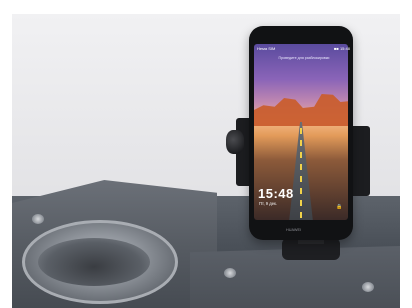 The width and height of the screenshot is (412, 308). What do you see at coordinates (266, 48) in the screenshot?
I see `status-carrier: Нема SIM` at bounding box center [266, 48].